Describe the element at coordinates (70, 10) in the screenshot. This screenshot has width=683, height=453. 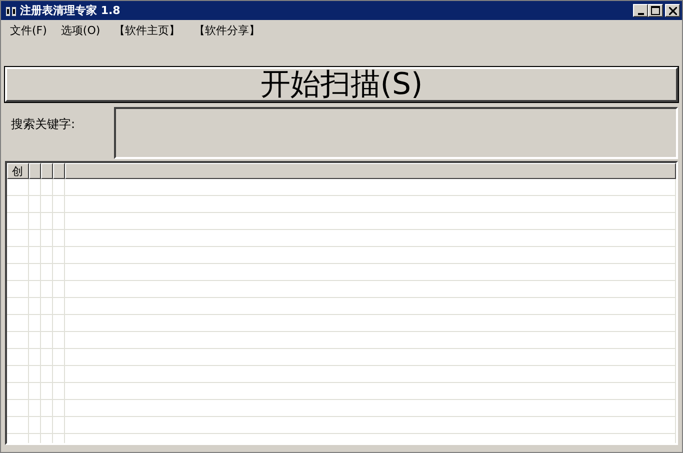
I see `window-title: 注册表清理专家 1.8` at that location.